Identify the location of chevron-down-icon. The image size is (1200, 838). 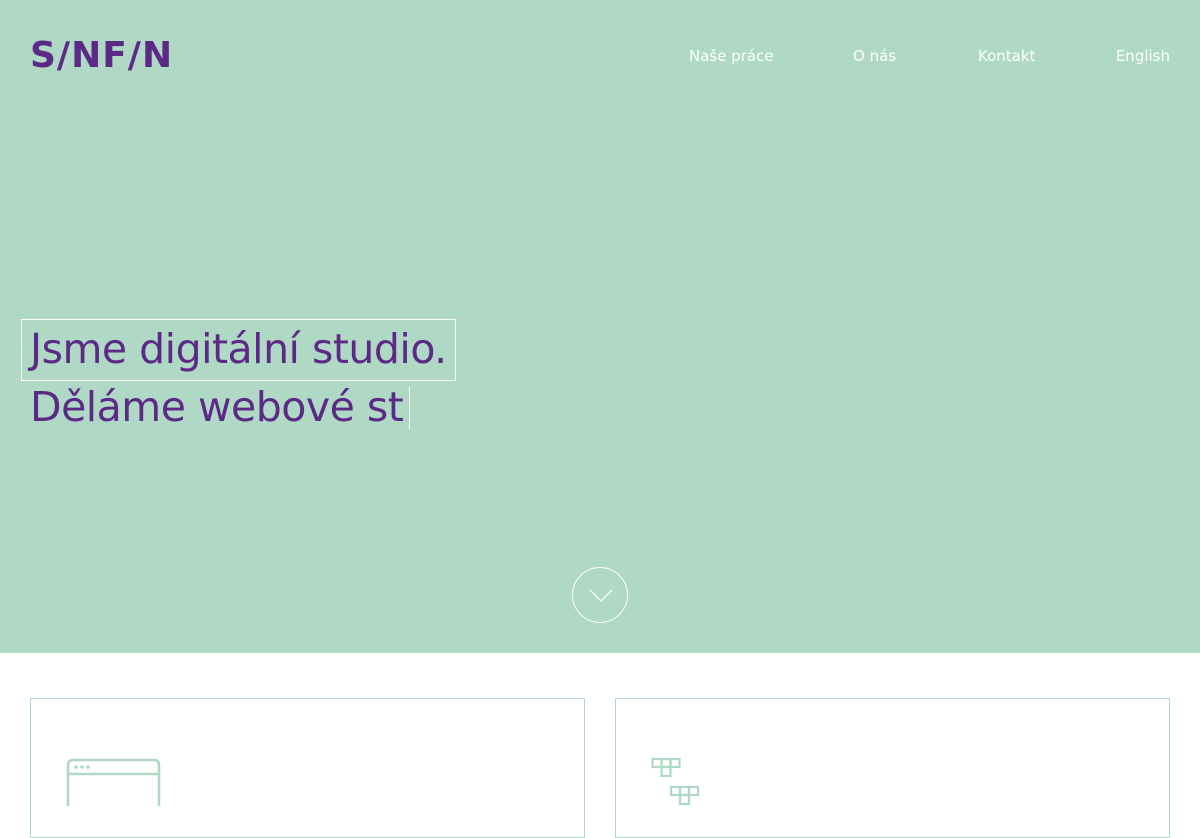
(601, 595).